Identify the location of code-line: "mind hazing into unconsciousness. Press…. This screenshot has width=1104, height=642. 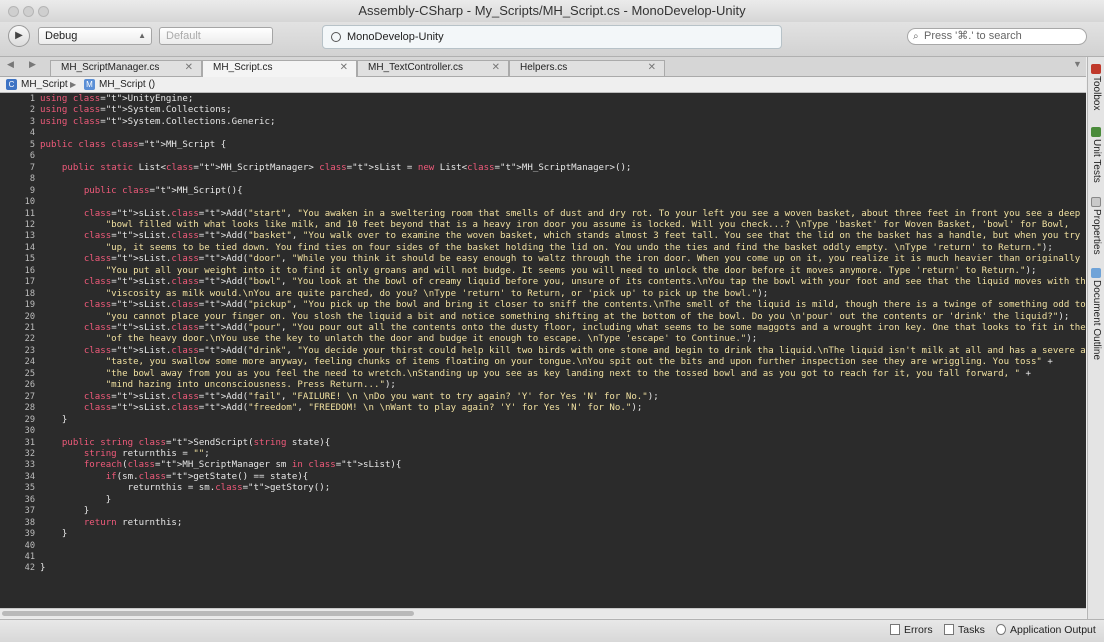
(250, 385).